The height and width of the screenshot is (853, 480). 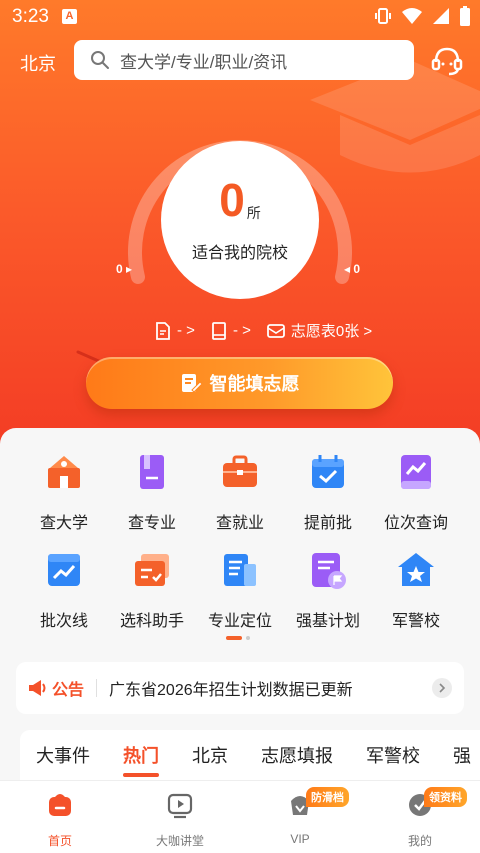 I want to click on play-icon, so click(x=180, y=806).